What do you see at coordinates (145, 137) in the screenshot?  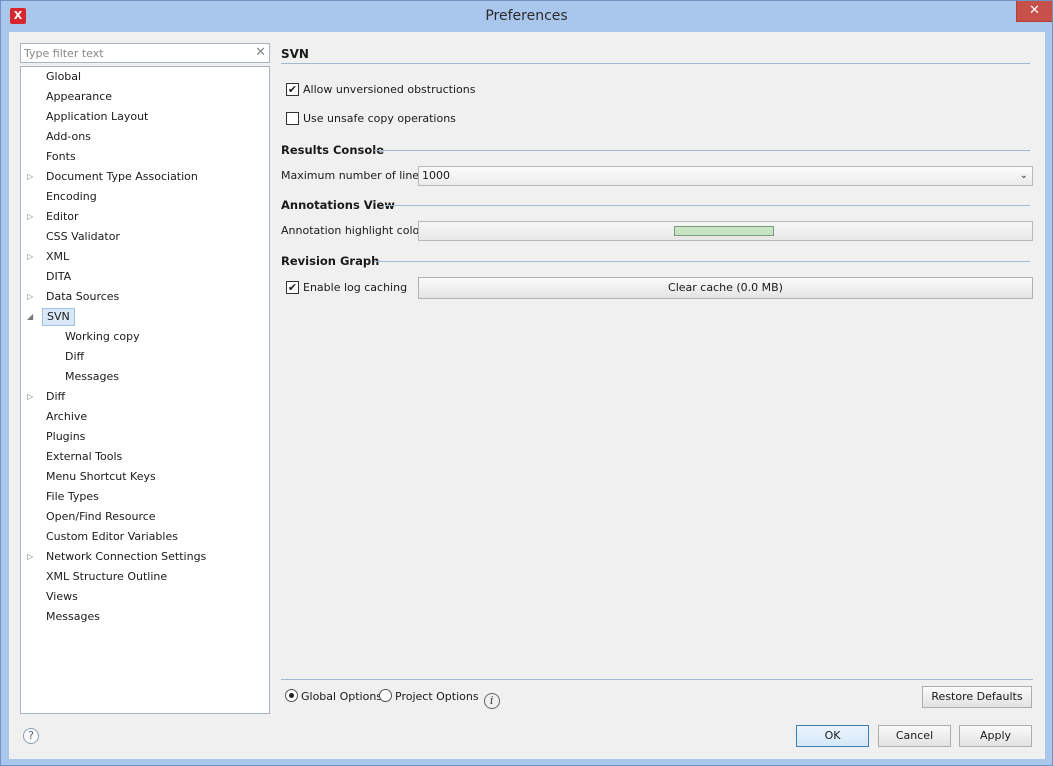 I see `tree-item: Add-ons` at bounding box center [145, 137].